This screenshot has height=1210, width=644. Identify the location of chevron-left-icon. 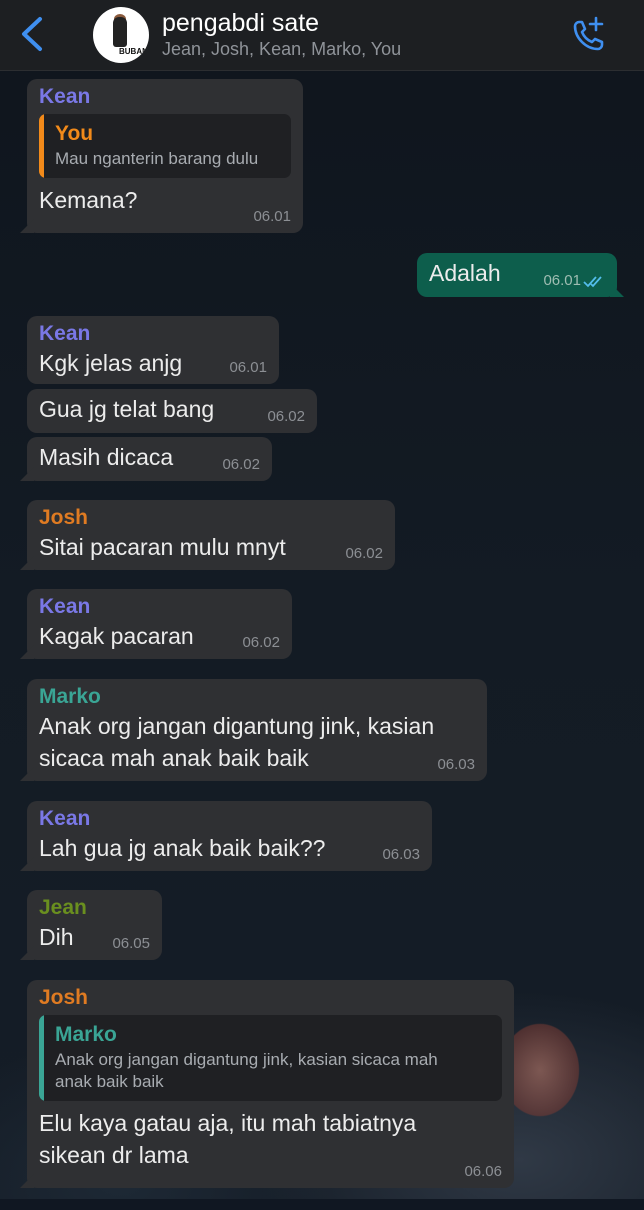
(32, 34).